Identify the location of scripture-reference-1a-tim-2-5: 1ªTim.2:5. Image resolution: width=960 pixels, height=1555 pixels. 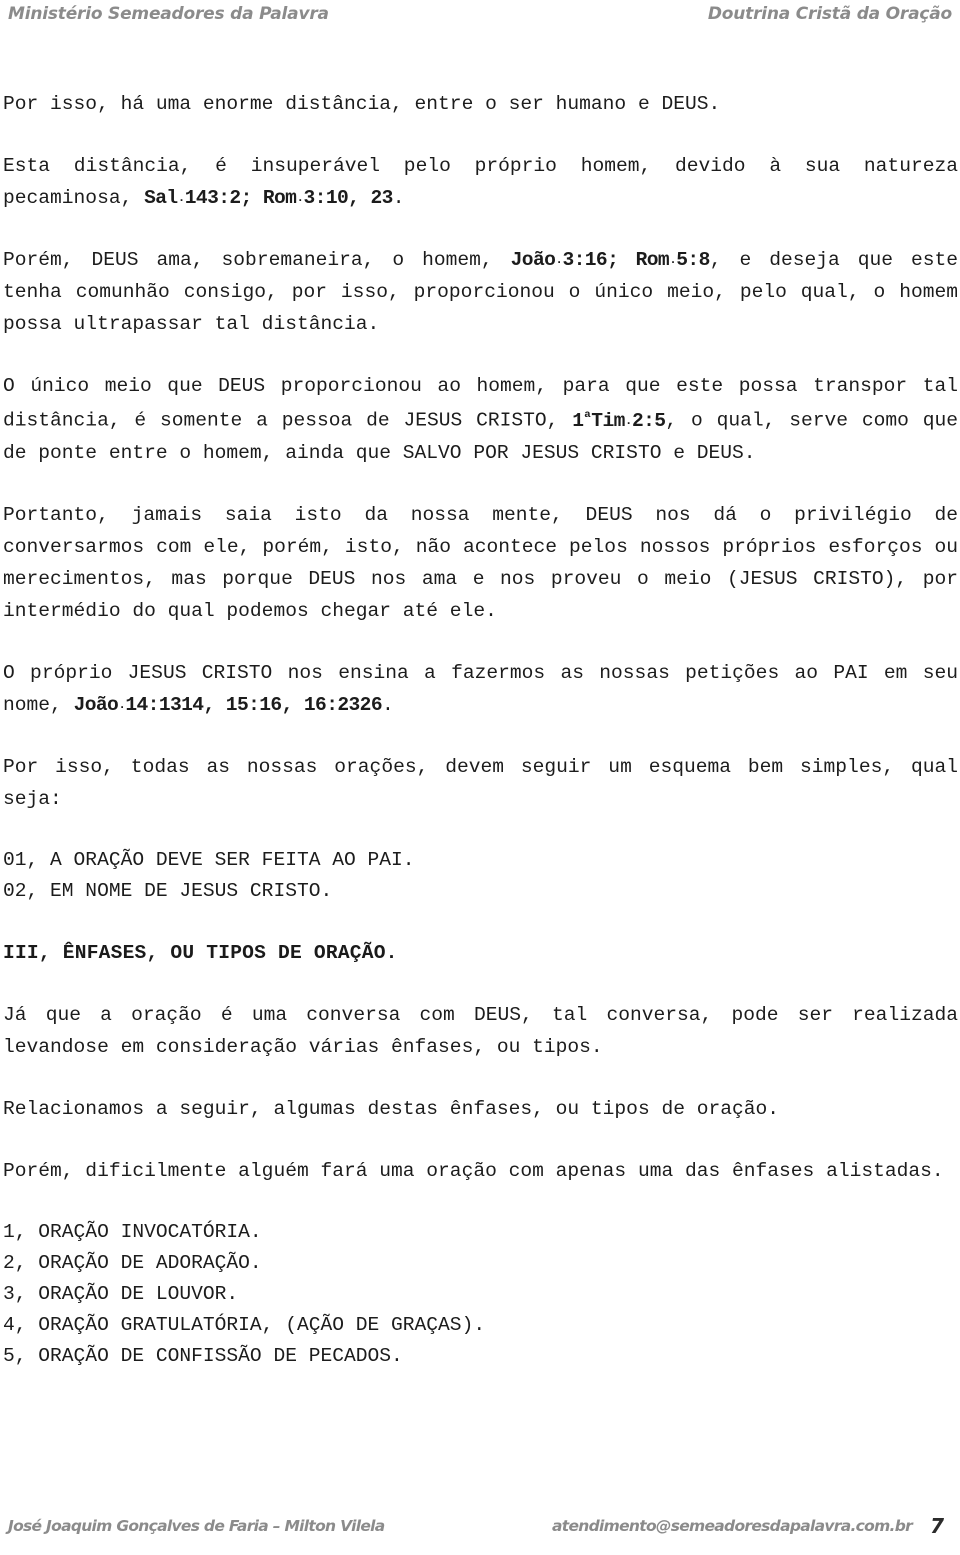
(619, 421).